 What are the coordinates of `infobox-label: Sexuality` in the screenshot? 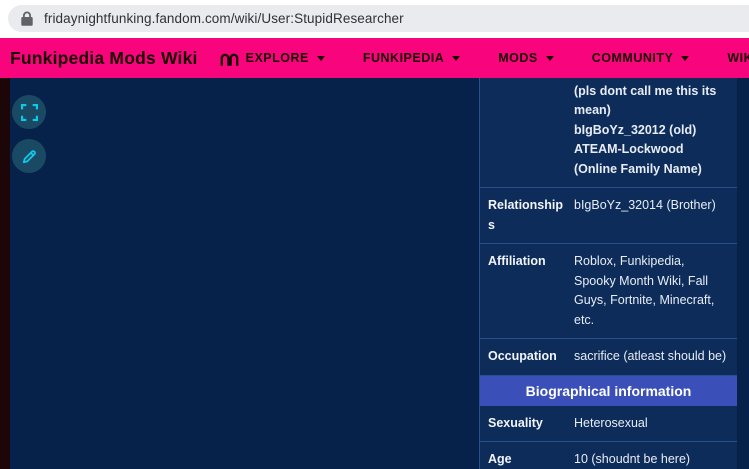 It's located at (515, 422).